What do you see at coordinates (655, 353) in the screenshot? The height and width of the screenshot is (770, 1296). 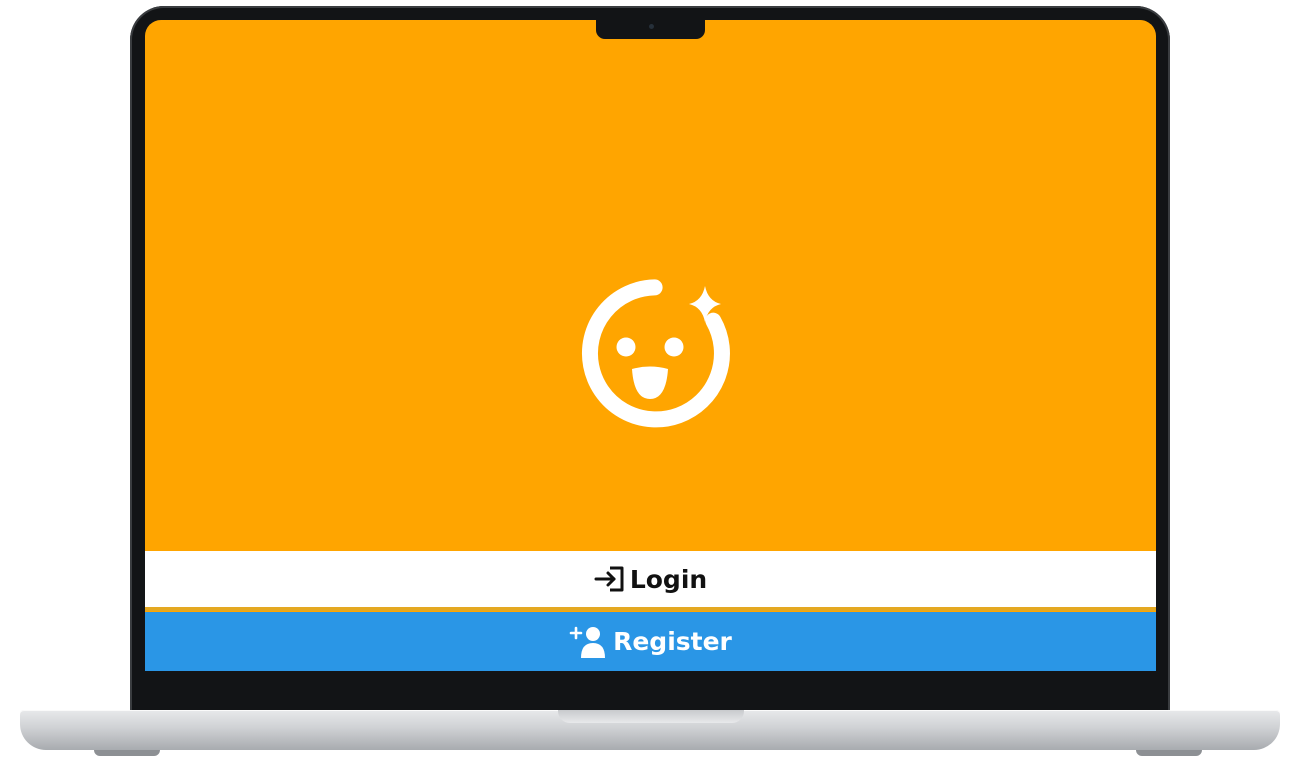 I see `smiley-sparkle-icon` at bounding box center [655, 353].